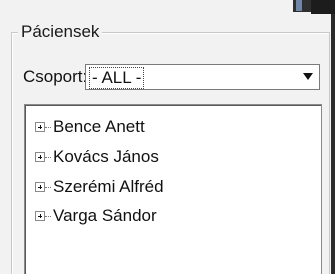 The height and width of the screenshot is (274, 335). I want to click on window-edge-dark, so click(323, 7).